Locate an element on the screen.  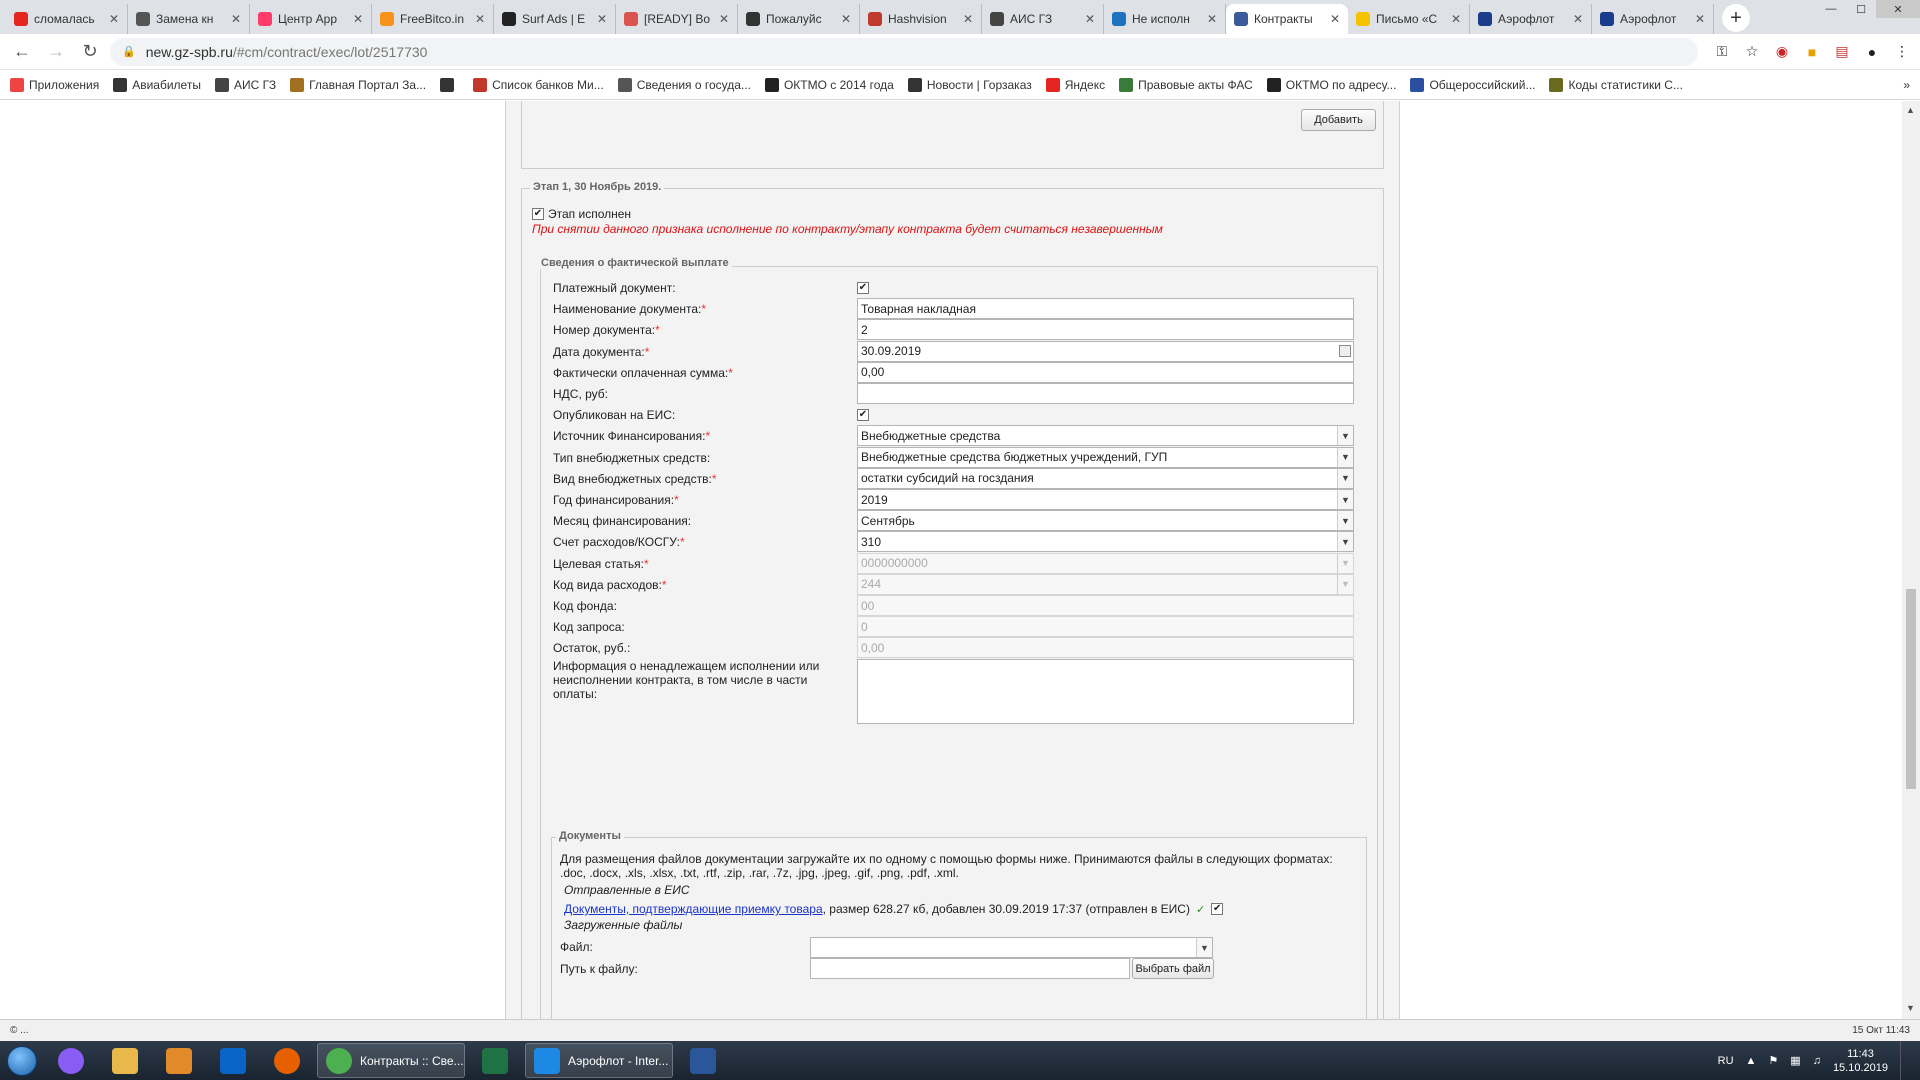
file-path-input is located at coordinates (970, 968).